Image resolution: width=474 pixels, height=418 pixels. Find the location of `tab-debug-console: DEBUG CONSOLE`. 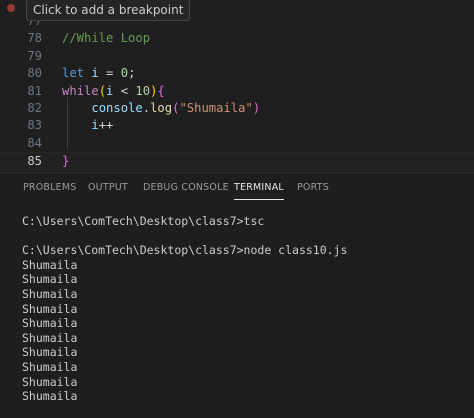

tab-debug-console: DEBUG CONSOLE is located at coordinates (186, 188).